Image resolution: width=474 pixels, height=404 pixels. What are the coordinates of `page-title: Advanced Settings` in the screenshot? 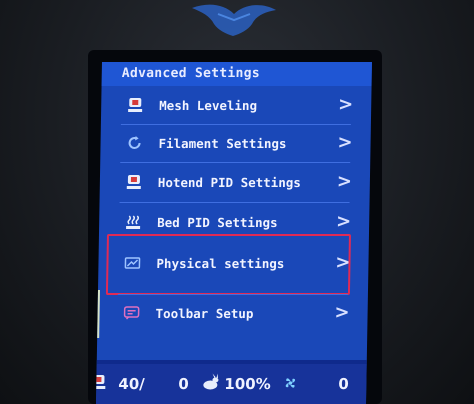 It's located at (191, 73).